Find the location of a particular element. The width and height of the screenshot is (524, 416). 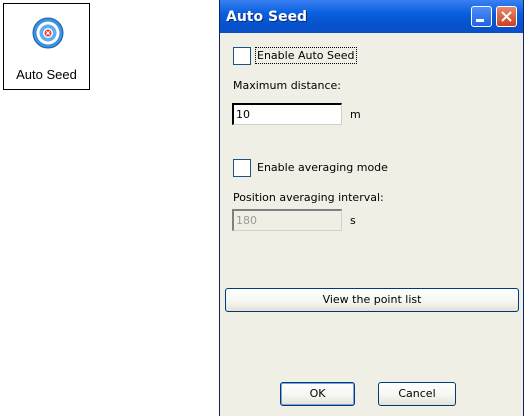

averaging-interval-input: 180 is located at coordinates (287, 220).